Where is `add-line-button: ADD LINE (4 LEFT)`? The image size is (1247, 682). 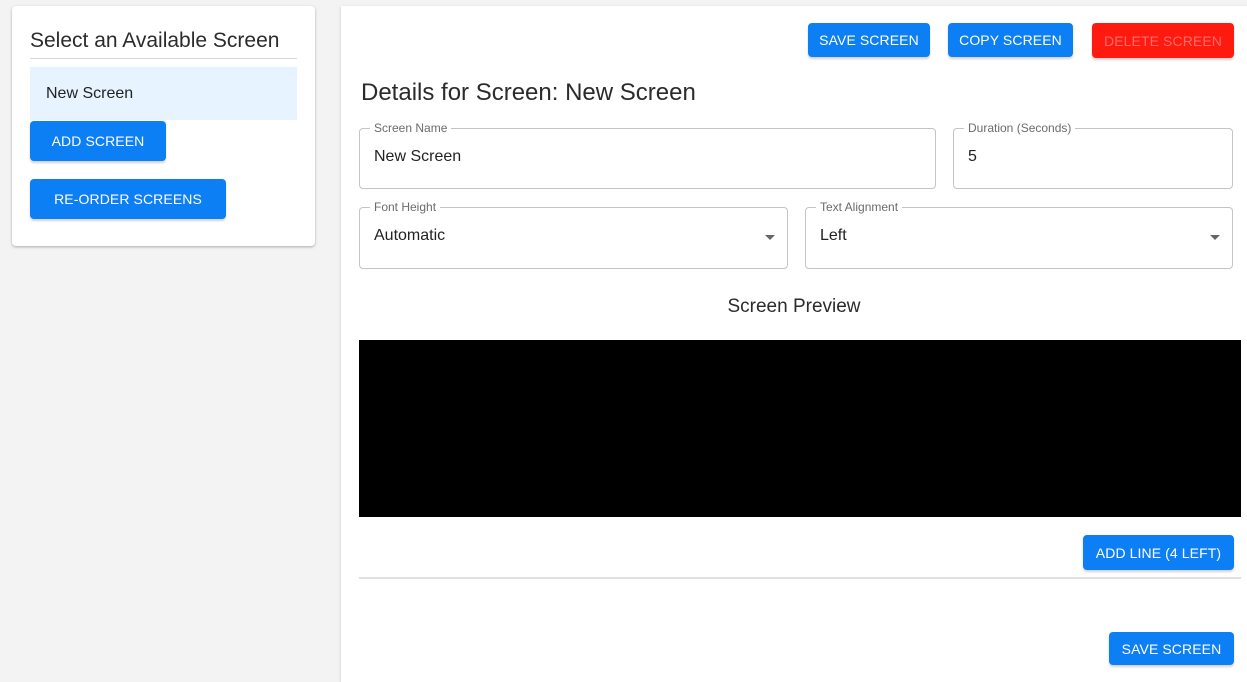 add-line-button: ADD LINE (4 LEFT) is located at coordinates (1158, 552).